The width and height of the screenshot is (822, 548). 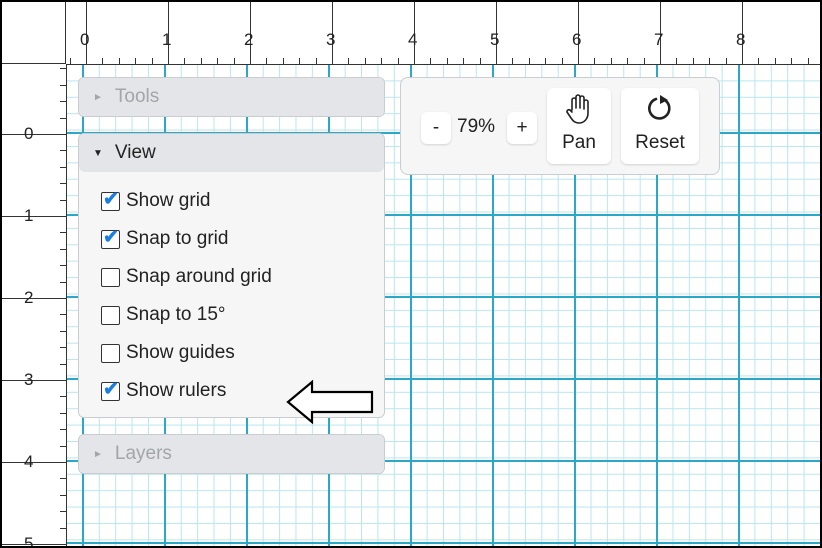 I want to click on layers-panel: ► Layers, so click(x=231, y=454).